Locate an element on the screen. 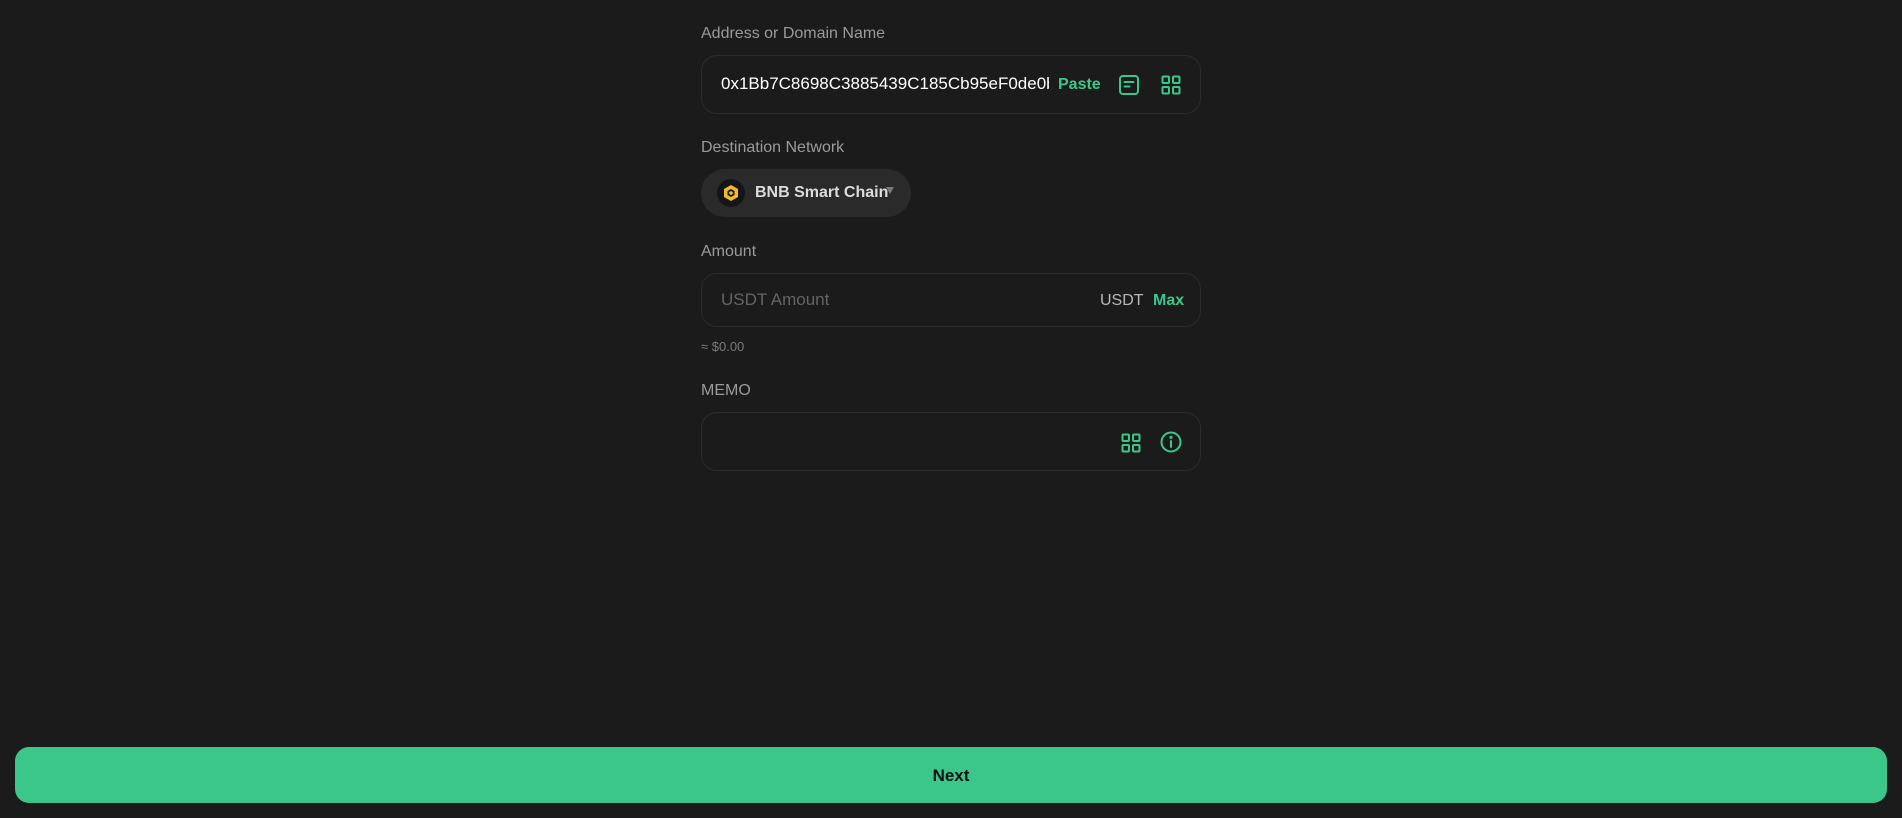 This screenshot has height=818, width=1902. bnb-logo-icon is located at coordinates (731, 193).